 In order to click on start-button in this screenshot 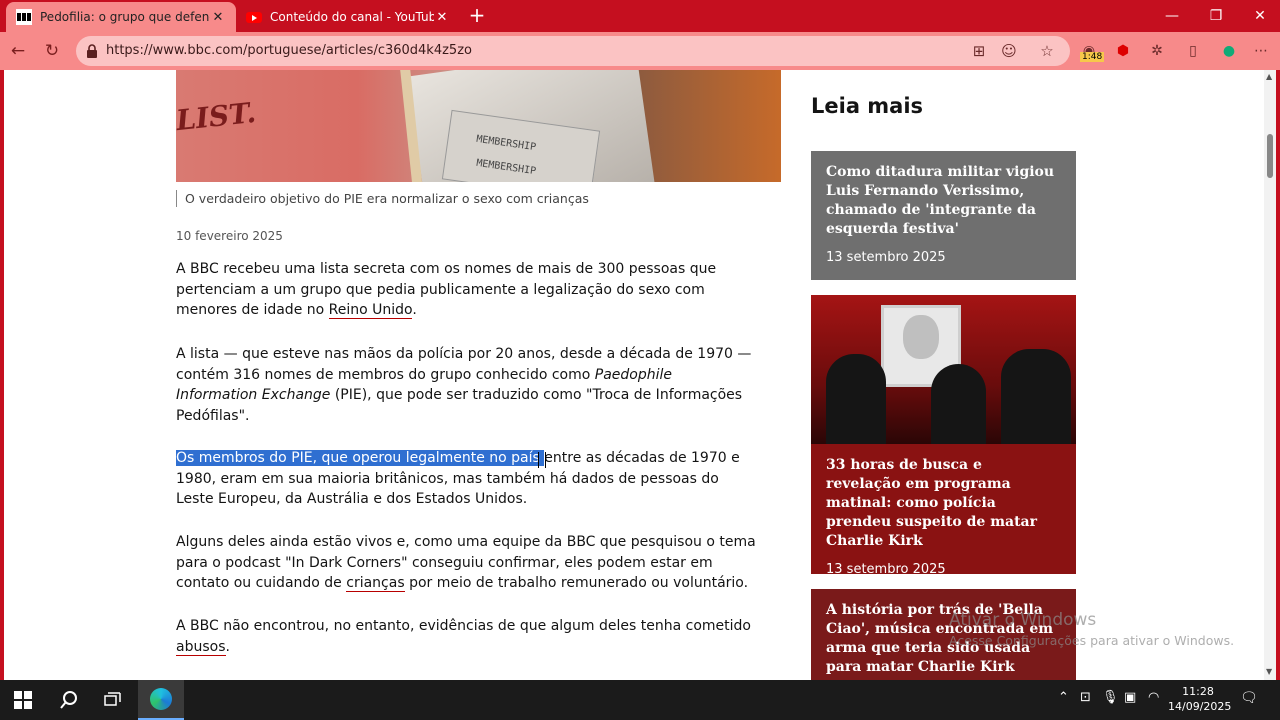, I will do `click(23, 700)`.